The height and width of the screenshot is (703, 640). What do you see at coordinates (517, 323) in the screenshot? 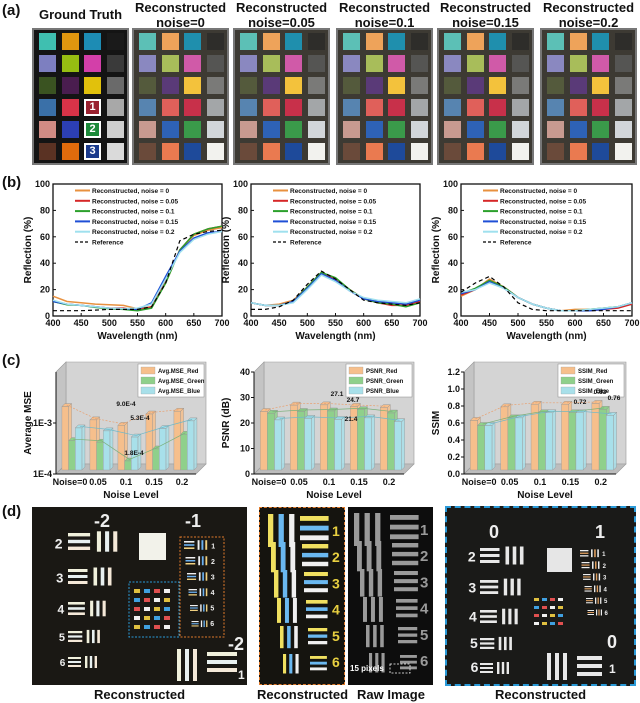
I see `x-tick-label: 500` at bounding box center [517, 323].